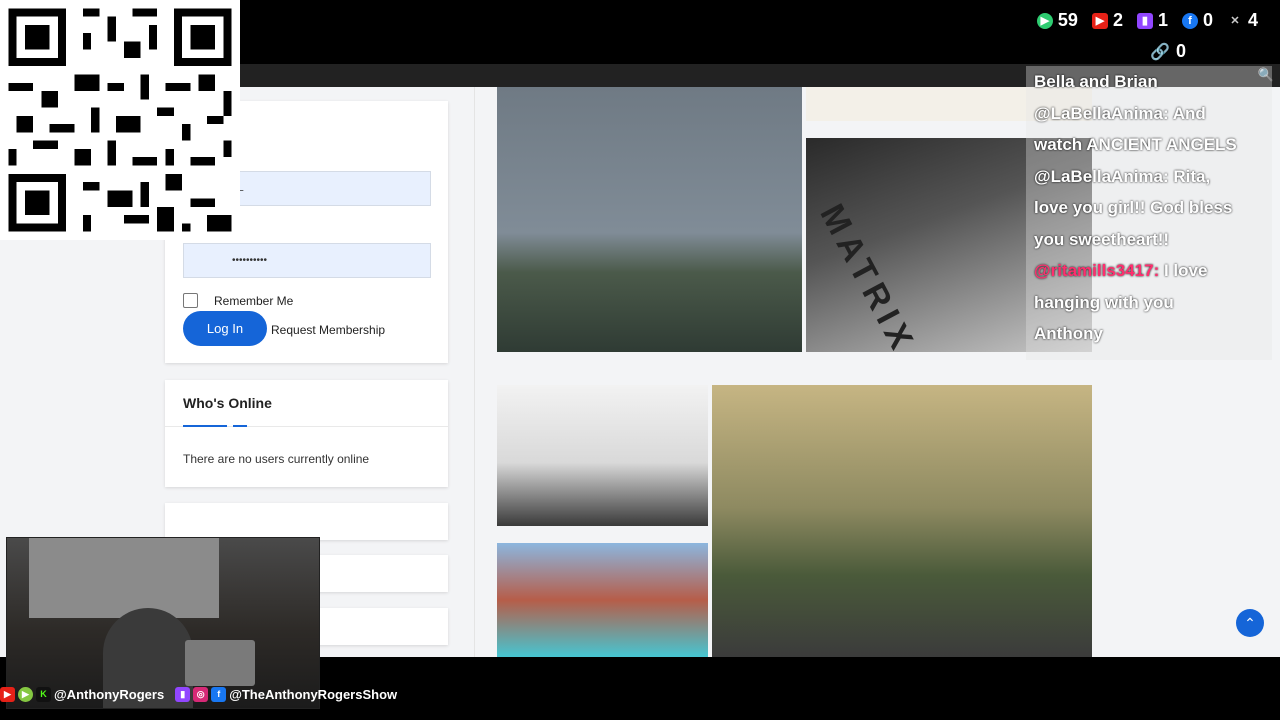 The width and height of the screenshot is (1280, 720). I want to click on chat-line: @ritamills3417: I love, so click(1121, 270).